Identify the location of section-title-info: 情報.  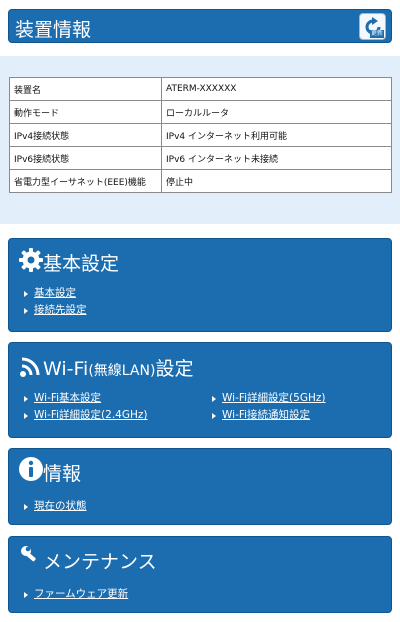
(62, 474).